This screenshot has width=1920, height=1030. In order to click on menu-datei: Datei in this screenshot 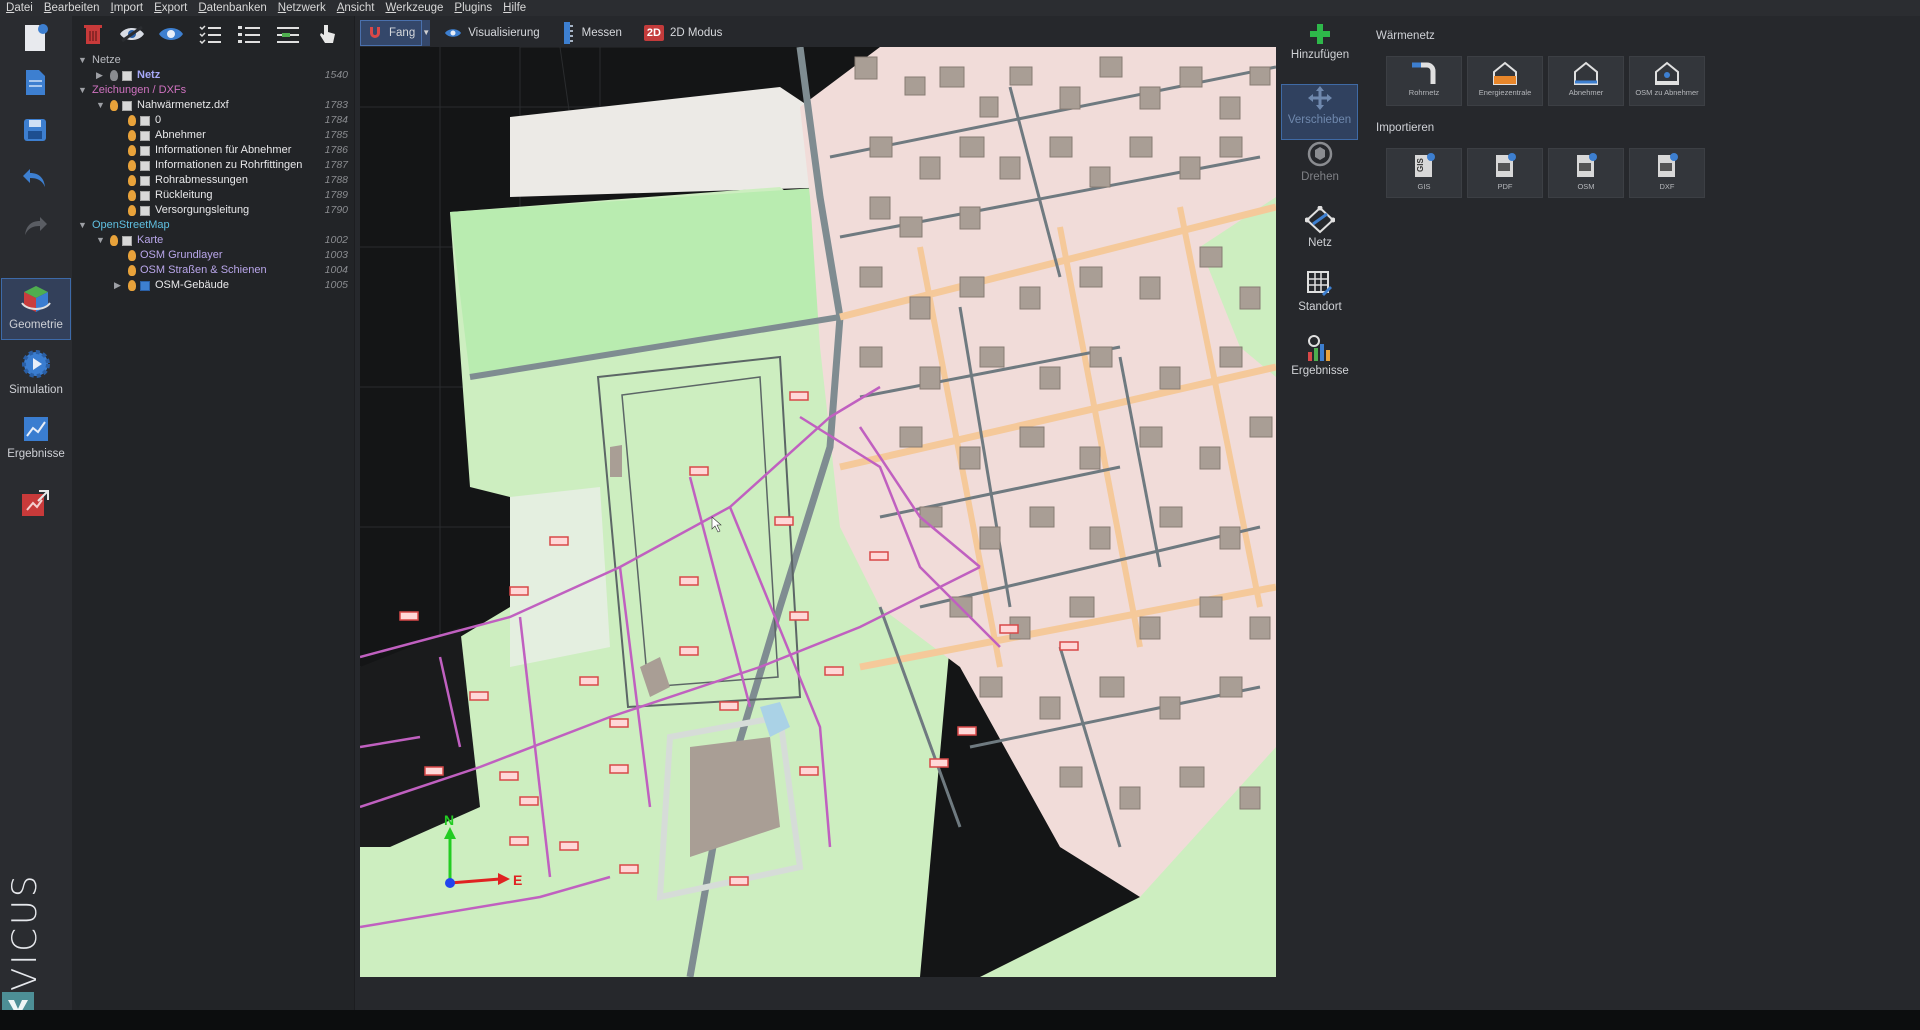, I will do `click(19, 8)`.